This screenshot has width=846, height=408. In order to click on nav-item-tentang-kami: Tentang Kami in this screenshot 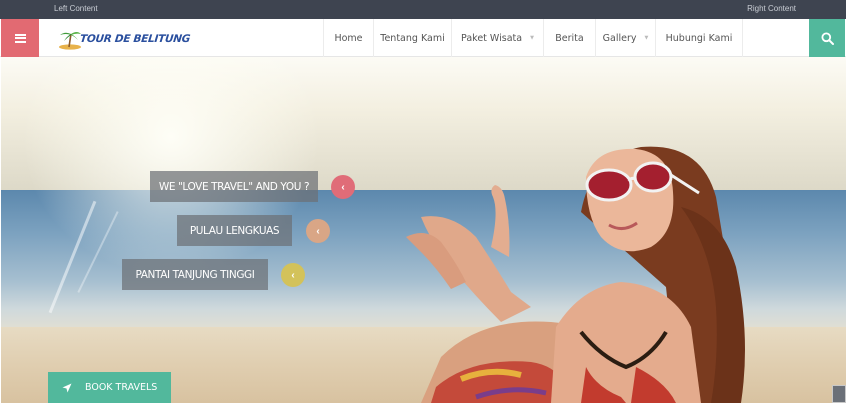, I will do `click(412, 38)`.